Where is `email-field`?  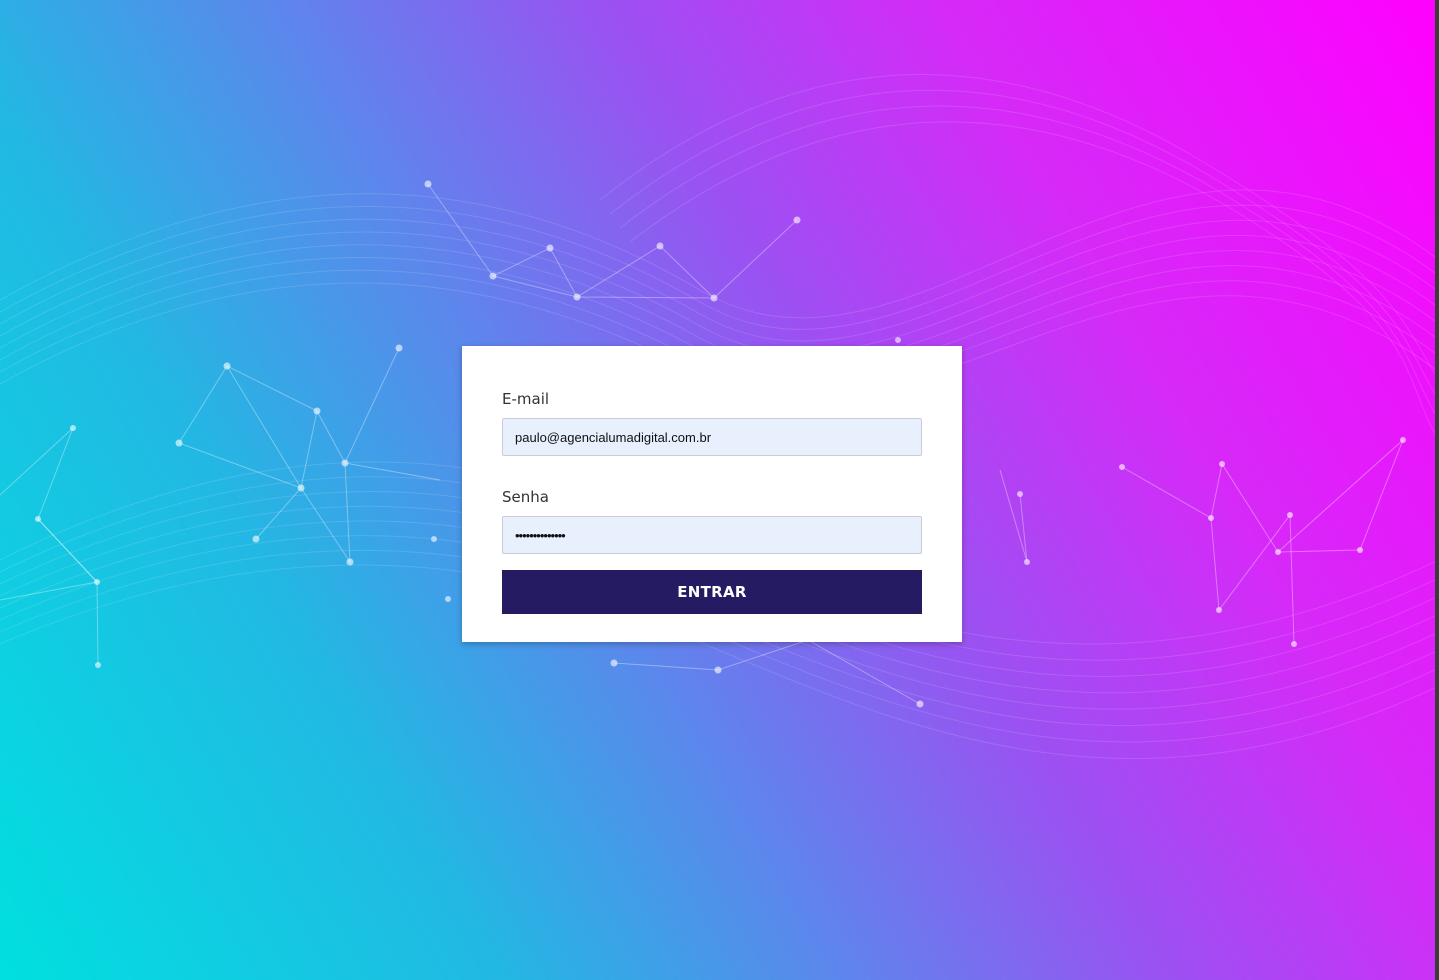 email-field is located at coordinates (712, 437).